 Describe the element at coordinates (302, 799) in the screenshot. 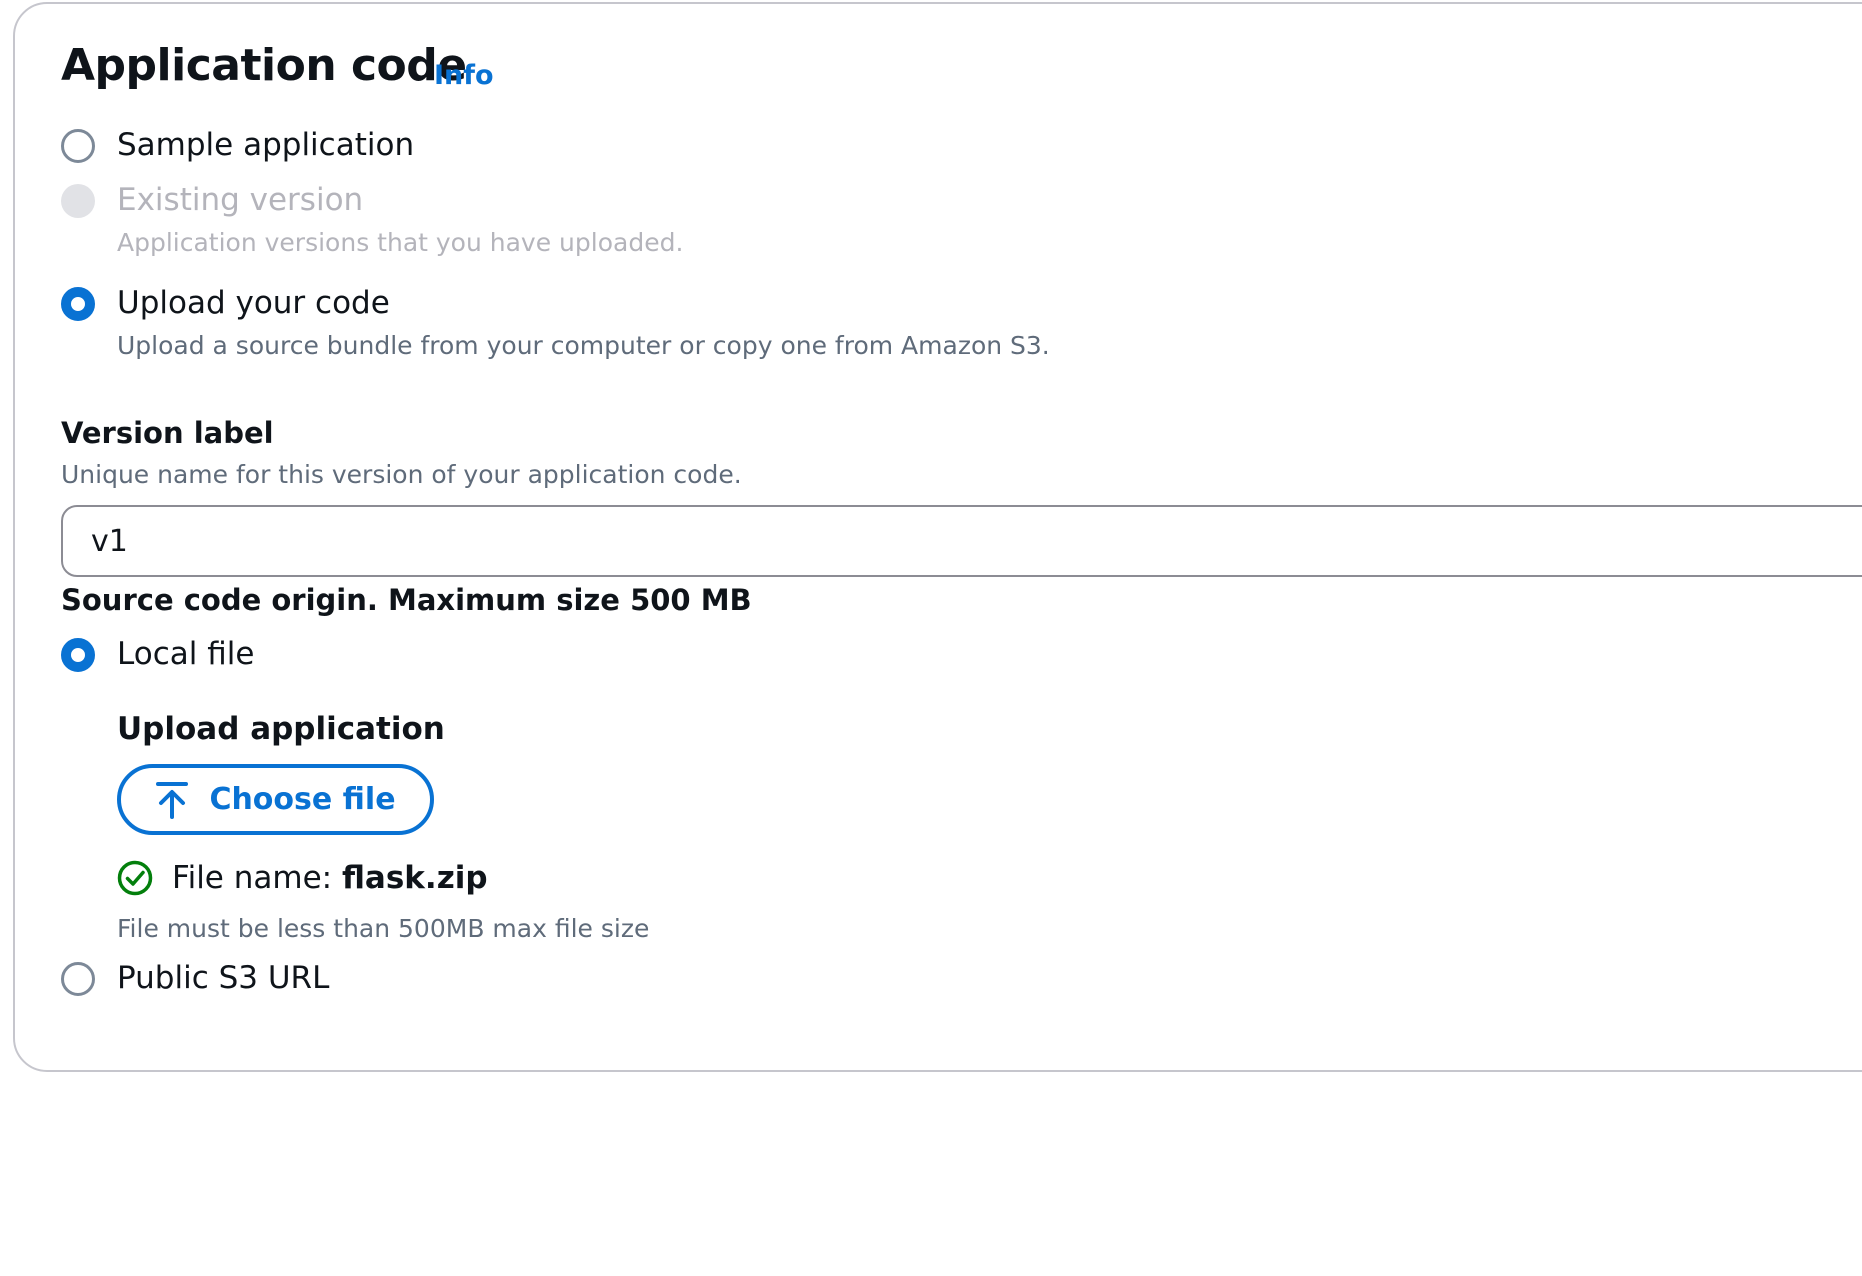

I see `choose-file-label: Choose file` at that location.